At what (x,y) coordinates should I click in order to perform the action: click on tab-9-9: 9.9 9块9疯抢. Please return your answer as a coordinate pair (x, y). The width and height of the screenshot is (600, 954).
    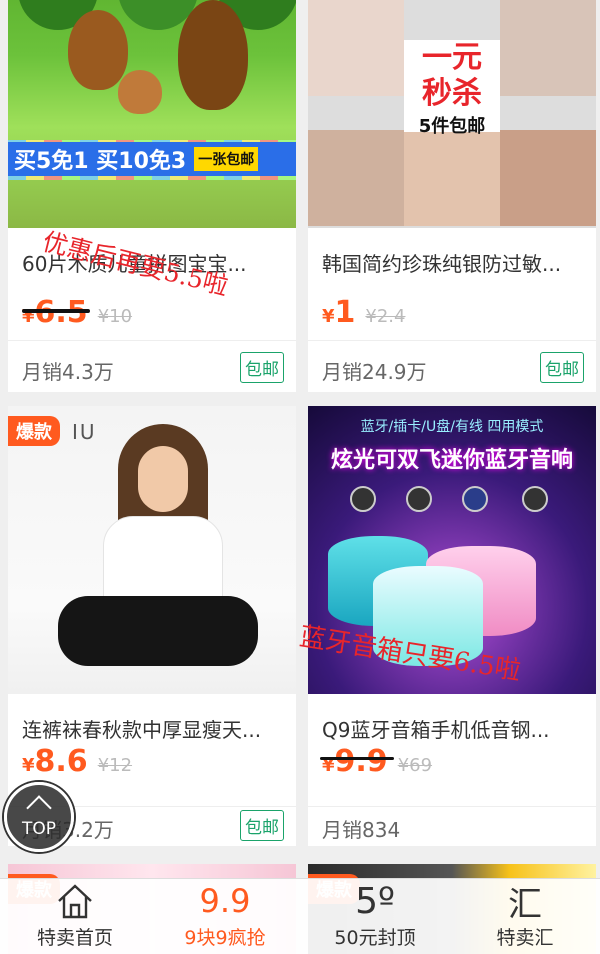
    Looking at the image, I should click on (225, 916).